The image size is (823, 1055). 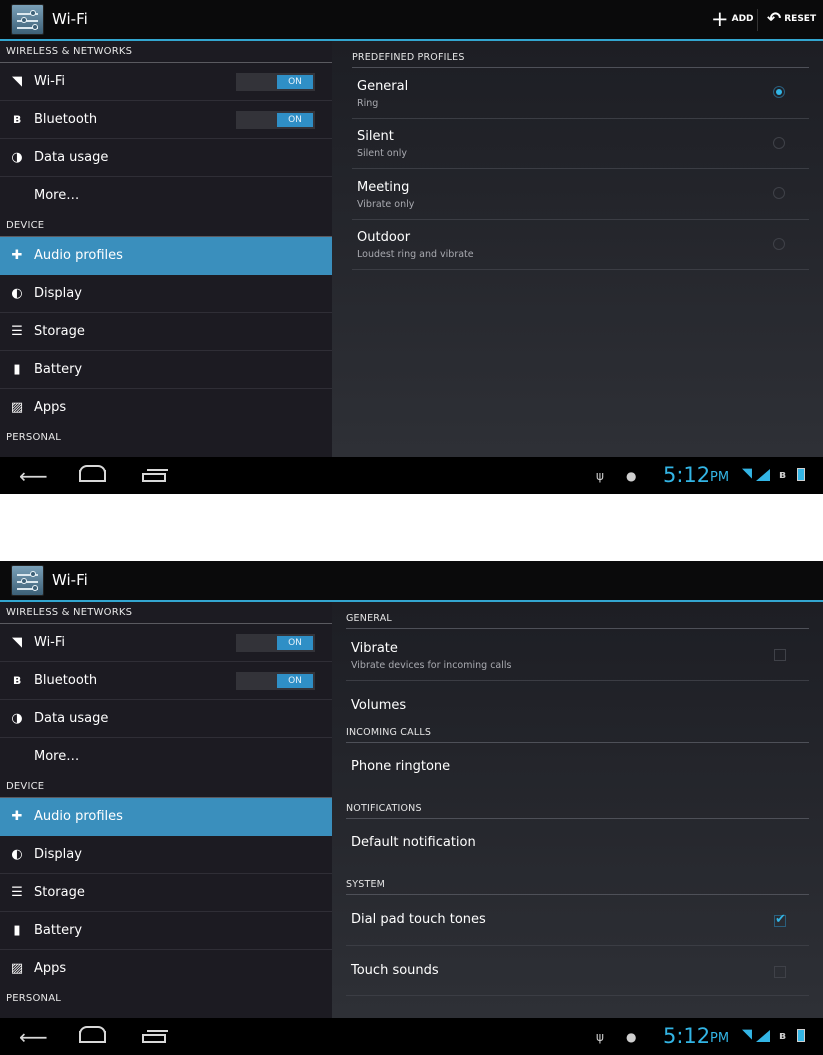 What do you see at coordinates (577, 883) in the screenshot?
I see `section-header-system: SYSTEM` at bounding box center [577, 883].